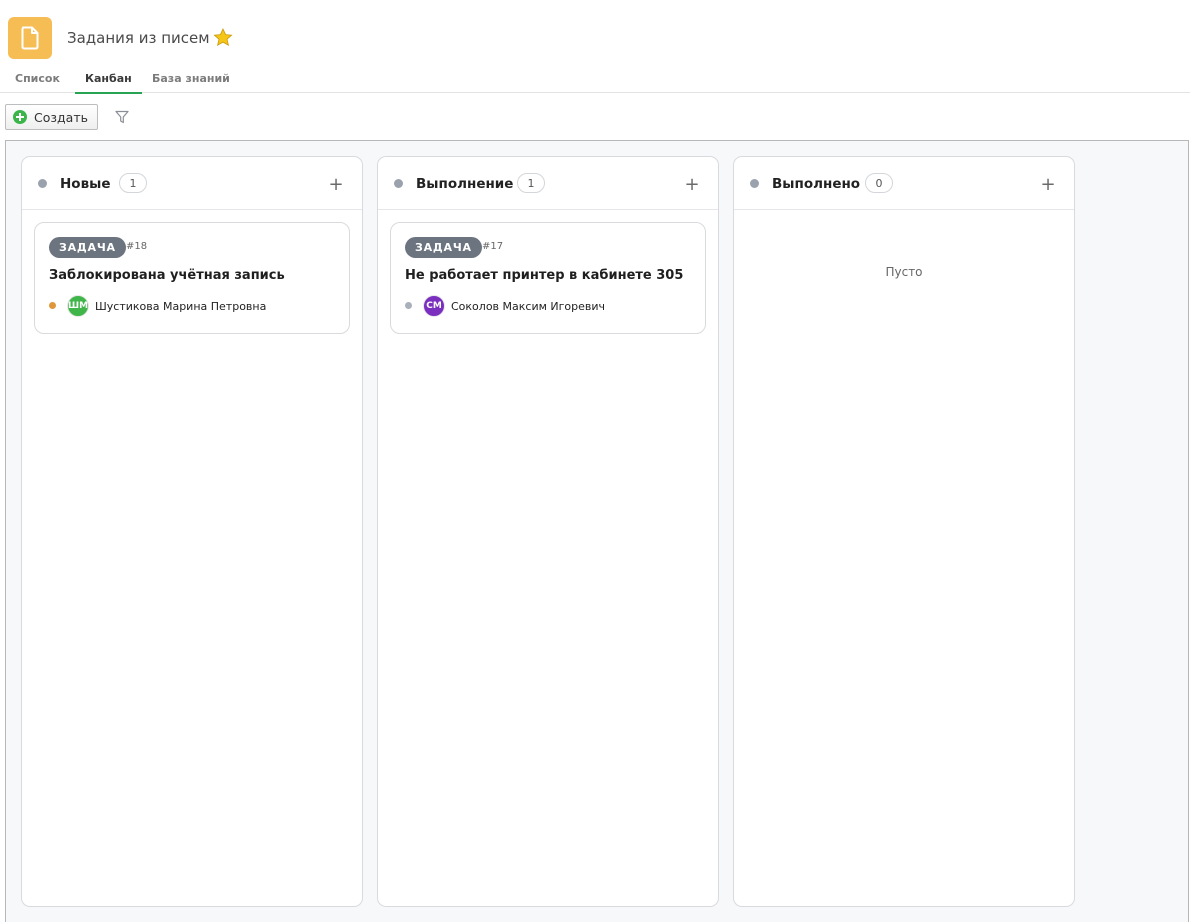 The width and height of the screenshot is (1190, 922). What do you see at coordinates (61, 117) in the screenshot?
I see `create-button-label: Создать` at bounding box center [61, 117].